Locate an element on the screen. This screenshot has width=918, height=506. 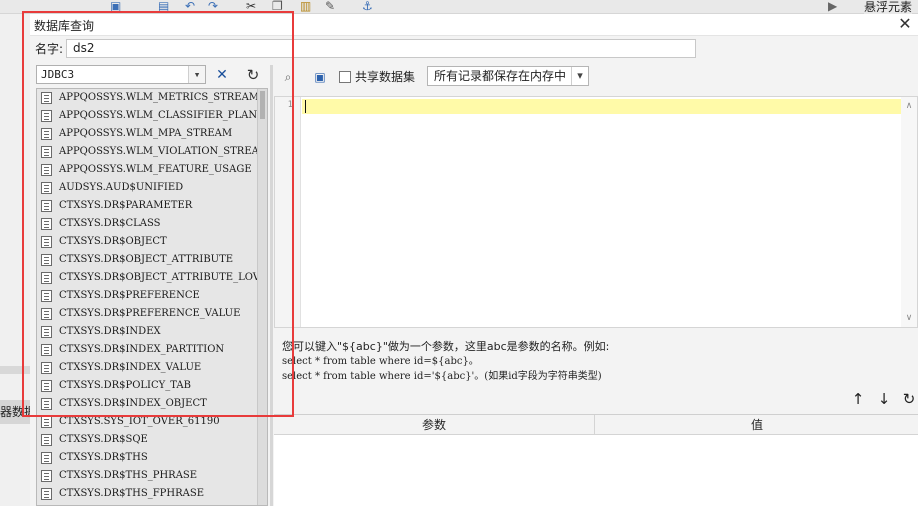
current-line-highlight is located at coordinates (602, 106).